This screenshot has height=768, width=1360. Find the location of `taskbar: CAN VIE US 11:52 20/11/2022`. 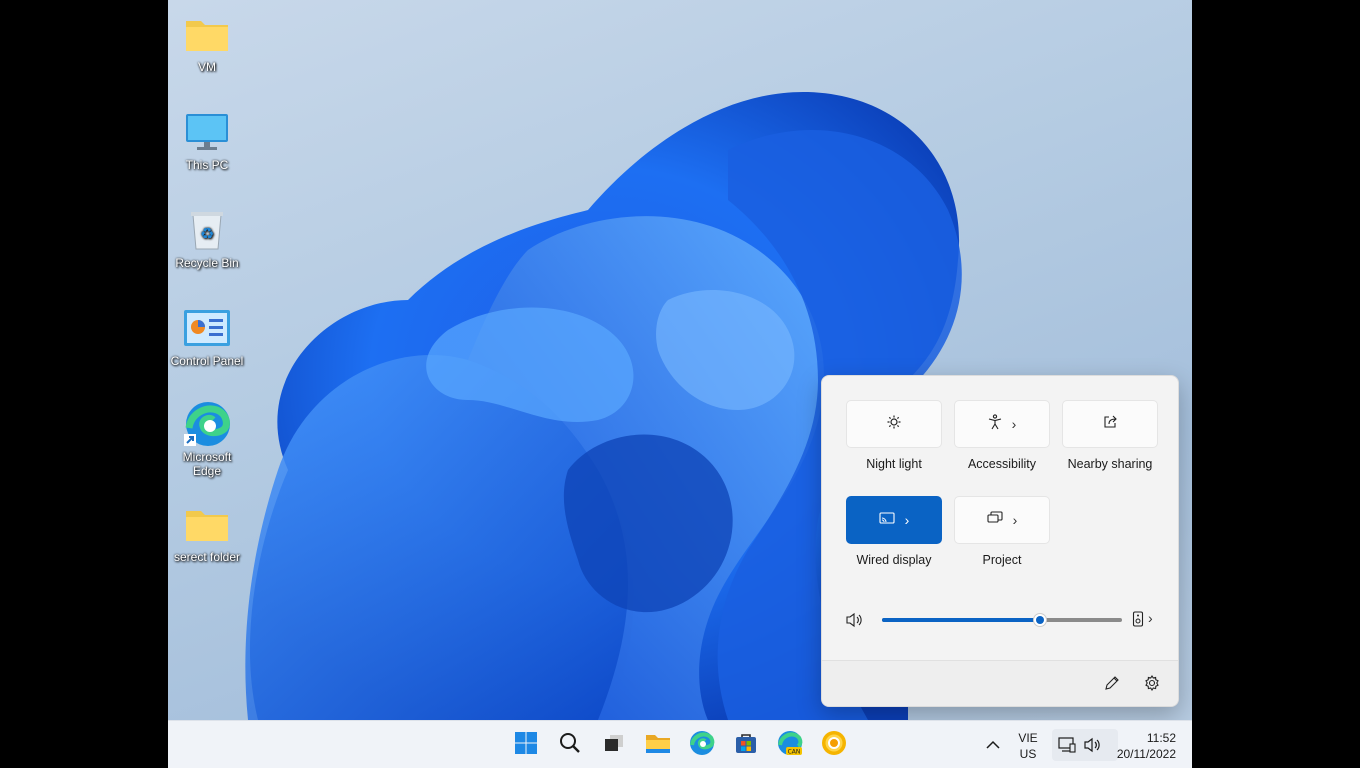

taskbar: CAN VIE US 11:52 20/11/2022 is located at coordinates (680, 744).